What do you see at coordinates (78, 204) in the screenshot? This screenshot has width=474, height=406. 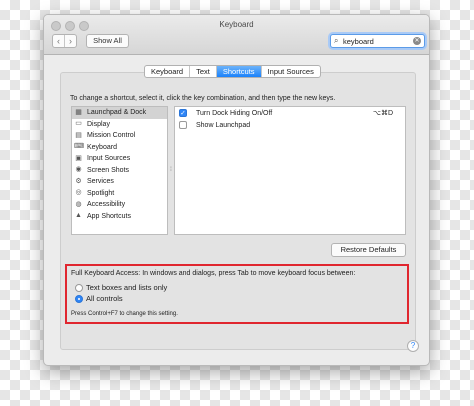 I see `accessibility-icon: ◍` at bounding box center [78, 204].